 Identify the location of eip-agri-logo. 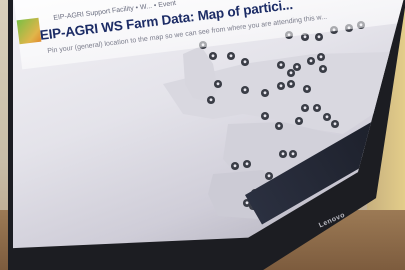
(29, 31).